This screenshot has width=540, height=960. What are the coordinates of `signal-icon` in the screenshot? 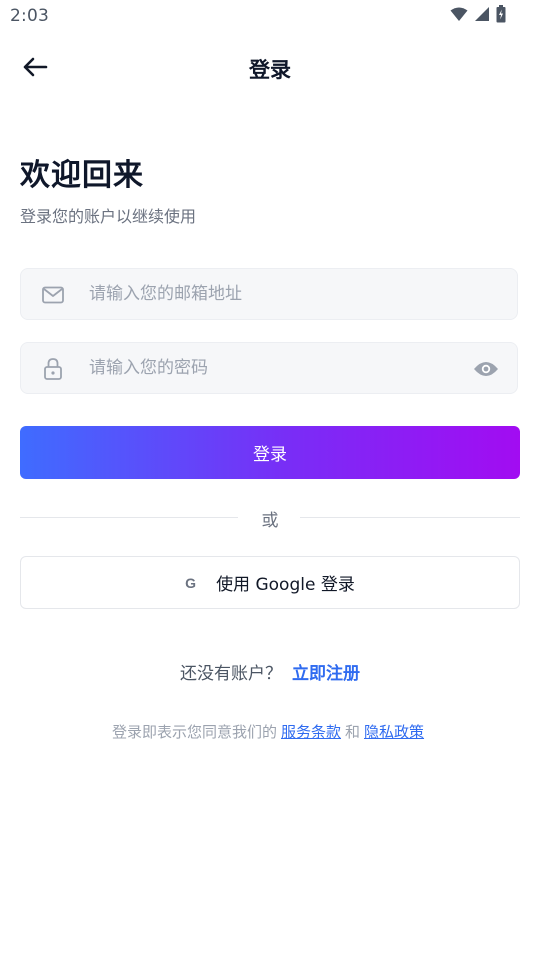 It's located at (482, 16).